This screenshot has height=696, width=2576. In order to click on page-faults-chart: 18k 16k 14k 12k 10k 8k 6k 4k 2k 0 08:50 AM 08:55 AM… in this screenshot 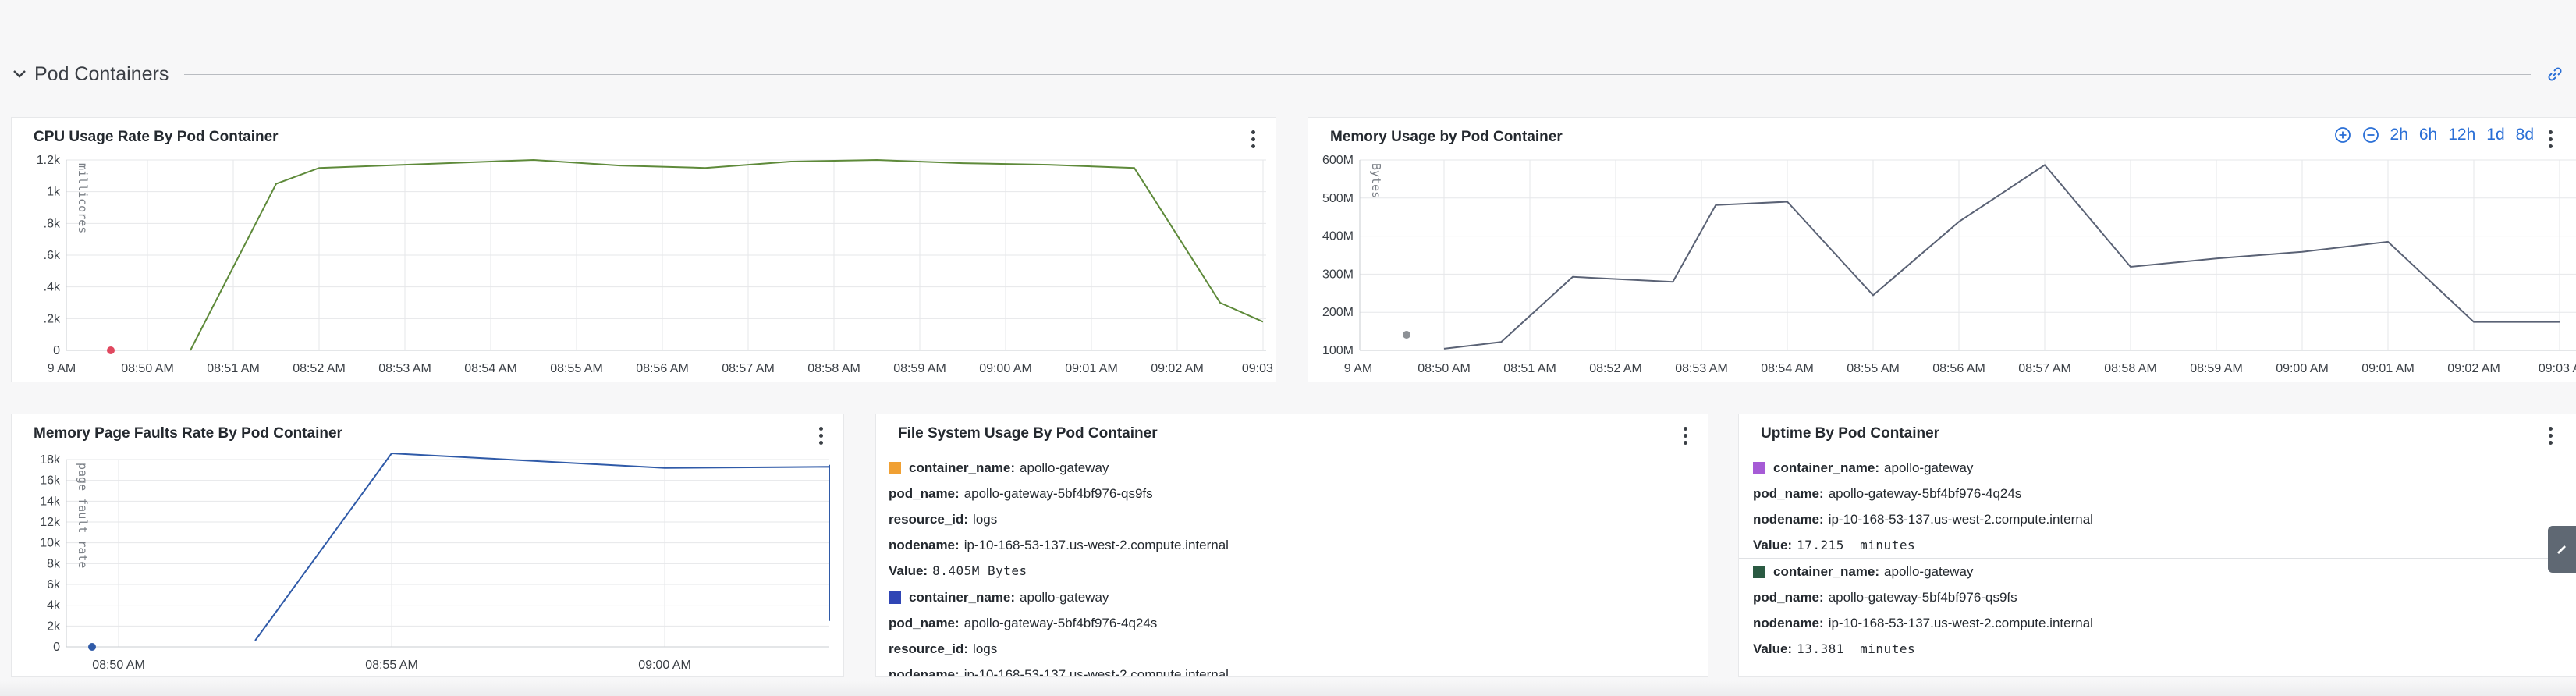, I will do `click(435, 562)`.